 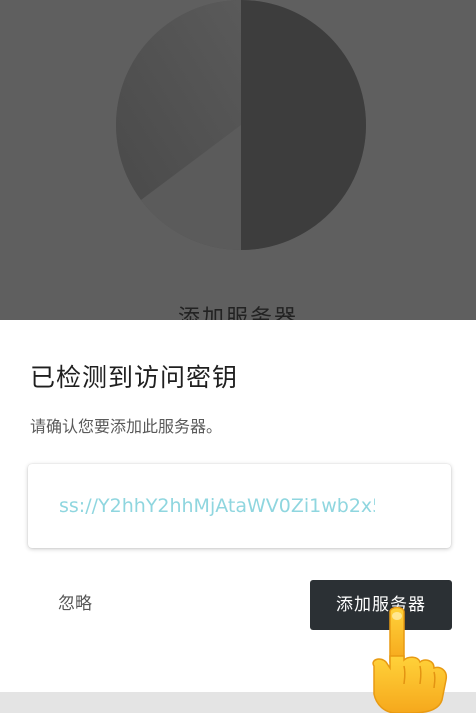 I want to click on add-server-button: 添加服务器, so click(x=381, y=605).